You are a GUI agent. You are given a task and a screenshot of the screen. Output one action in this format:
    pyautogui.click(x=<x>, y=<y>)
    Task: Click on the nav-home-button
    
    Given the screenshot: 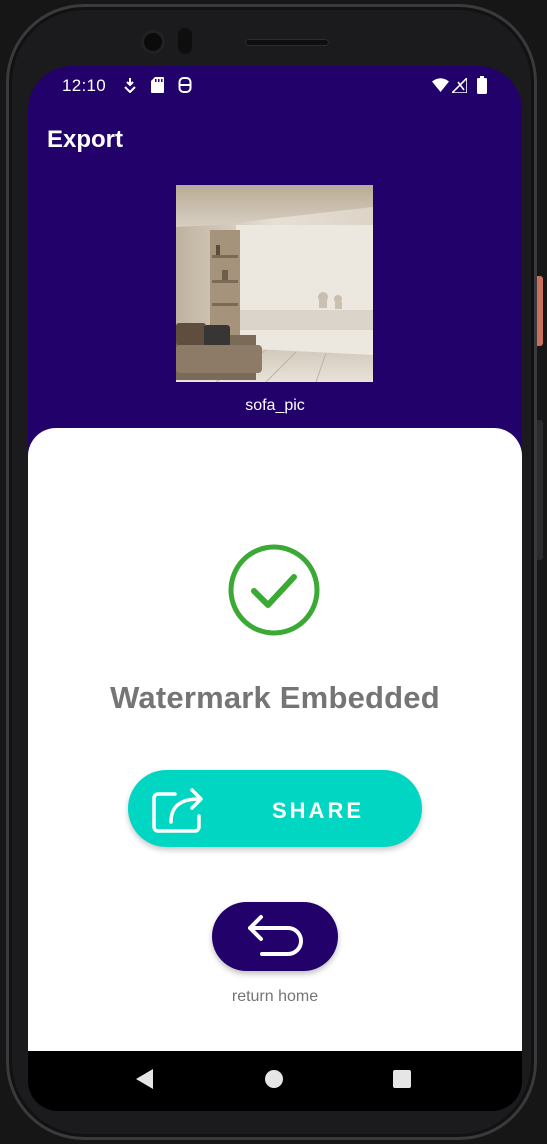 What is the action you would take?
    pyautogui.click(x=274, y=1081)
    